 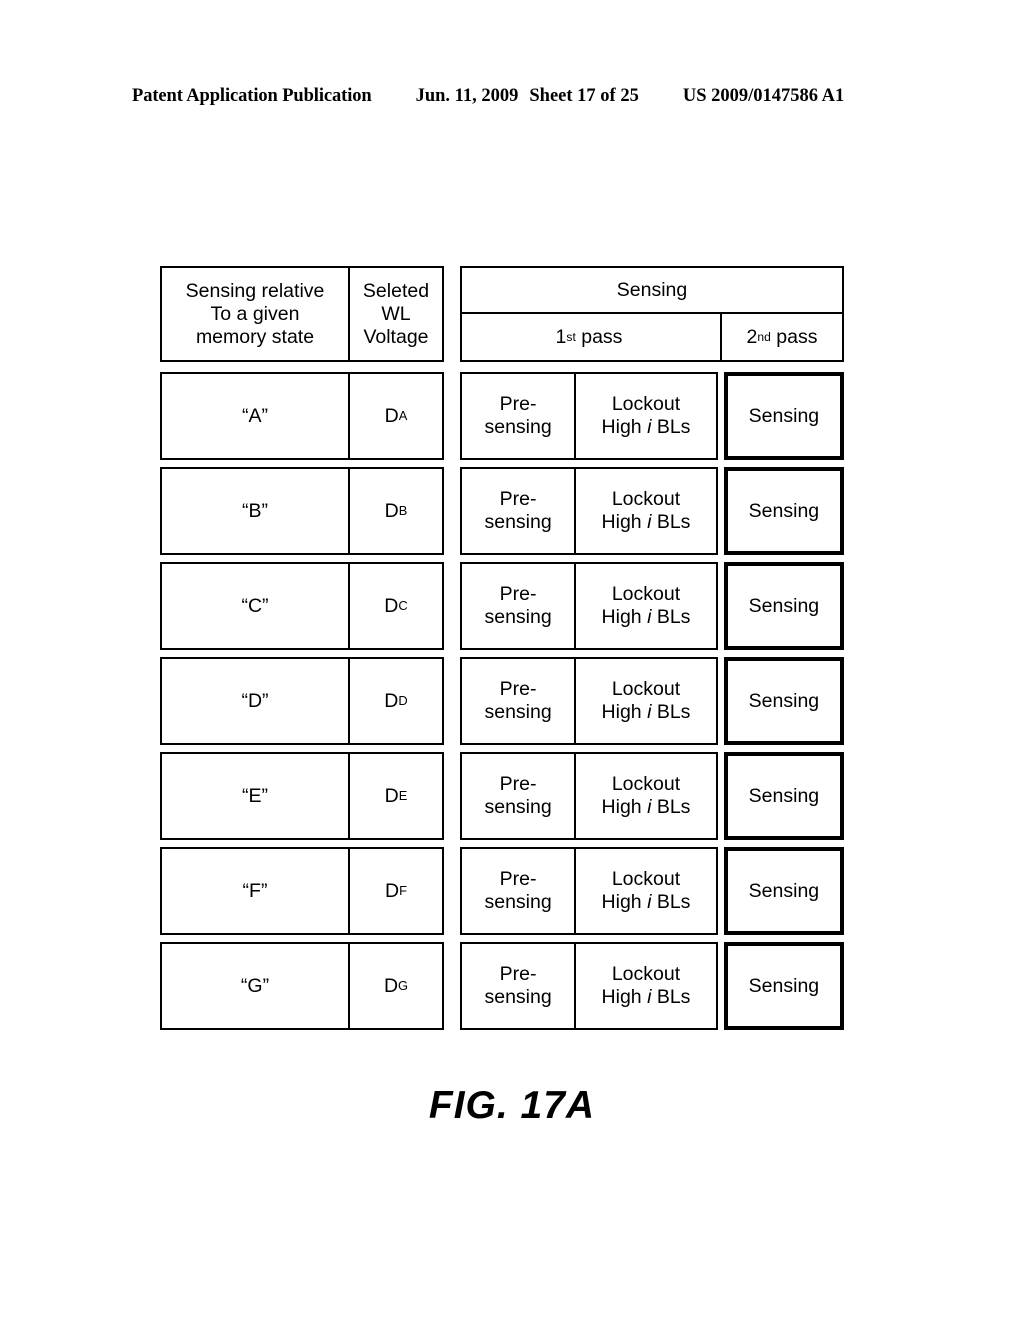 What do you see at coordinates (403, 891) in the screenshot?
I see `wl-voltage-subscript: F` at bounding box center [403, 891].